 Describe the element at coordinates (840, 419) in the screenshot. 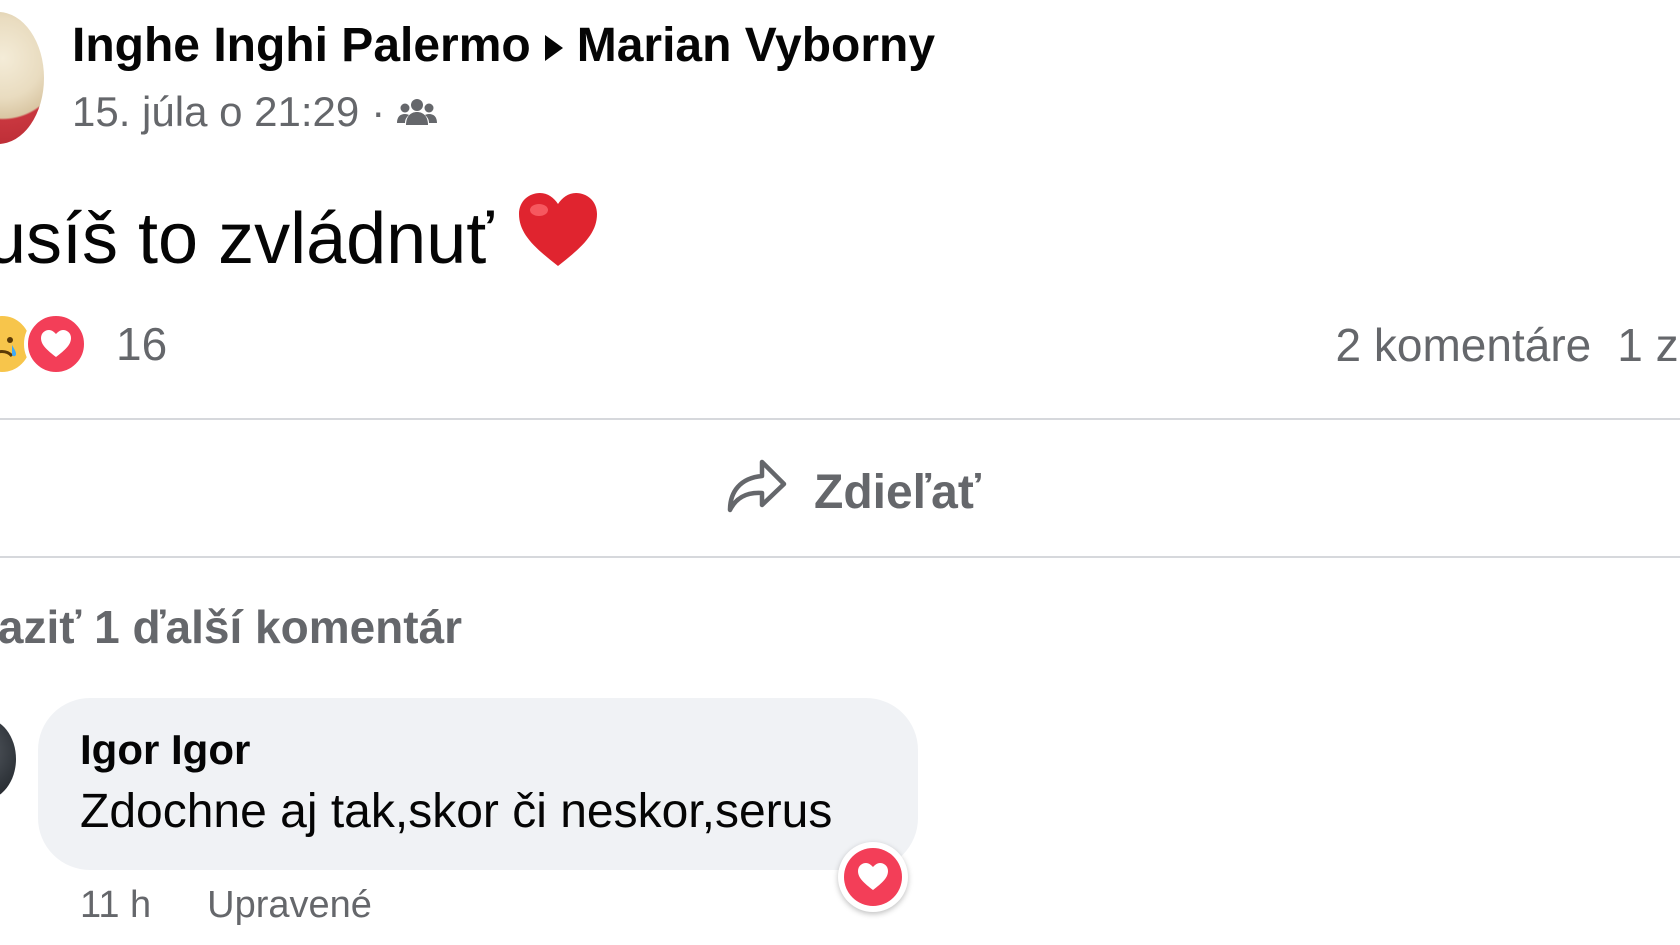

I see `divider-top` at that location.